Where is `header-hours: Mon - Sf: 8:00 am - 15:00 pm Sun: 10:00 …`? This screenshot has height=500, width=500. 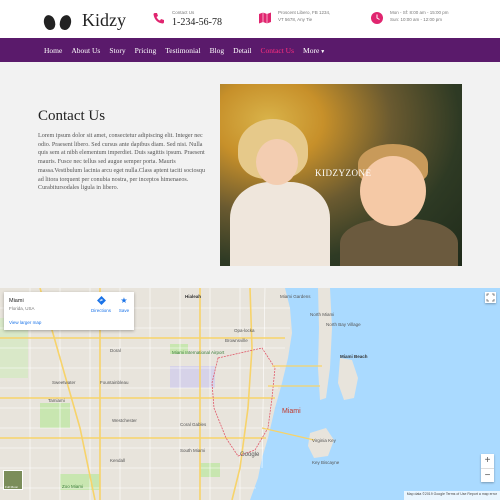
header-hours: Mon - Sf: 8:00 am - 15:00 pm Sun: 10:00 … is located at coordinates (409, 17).